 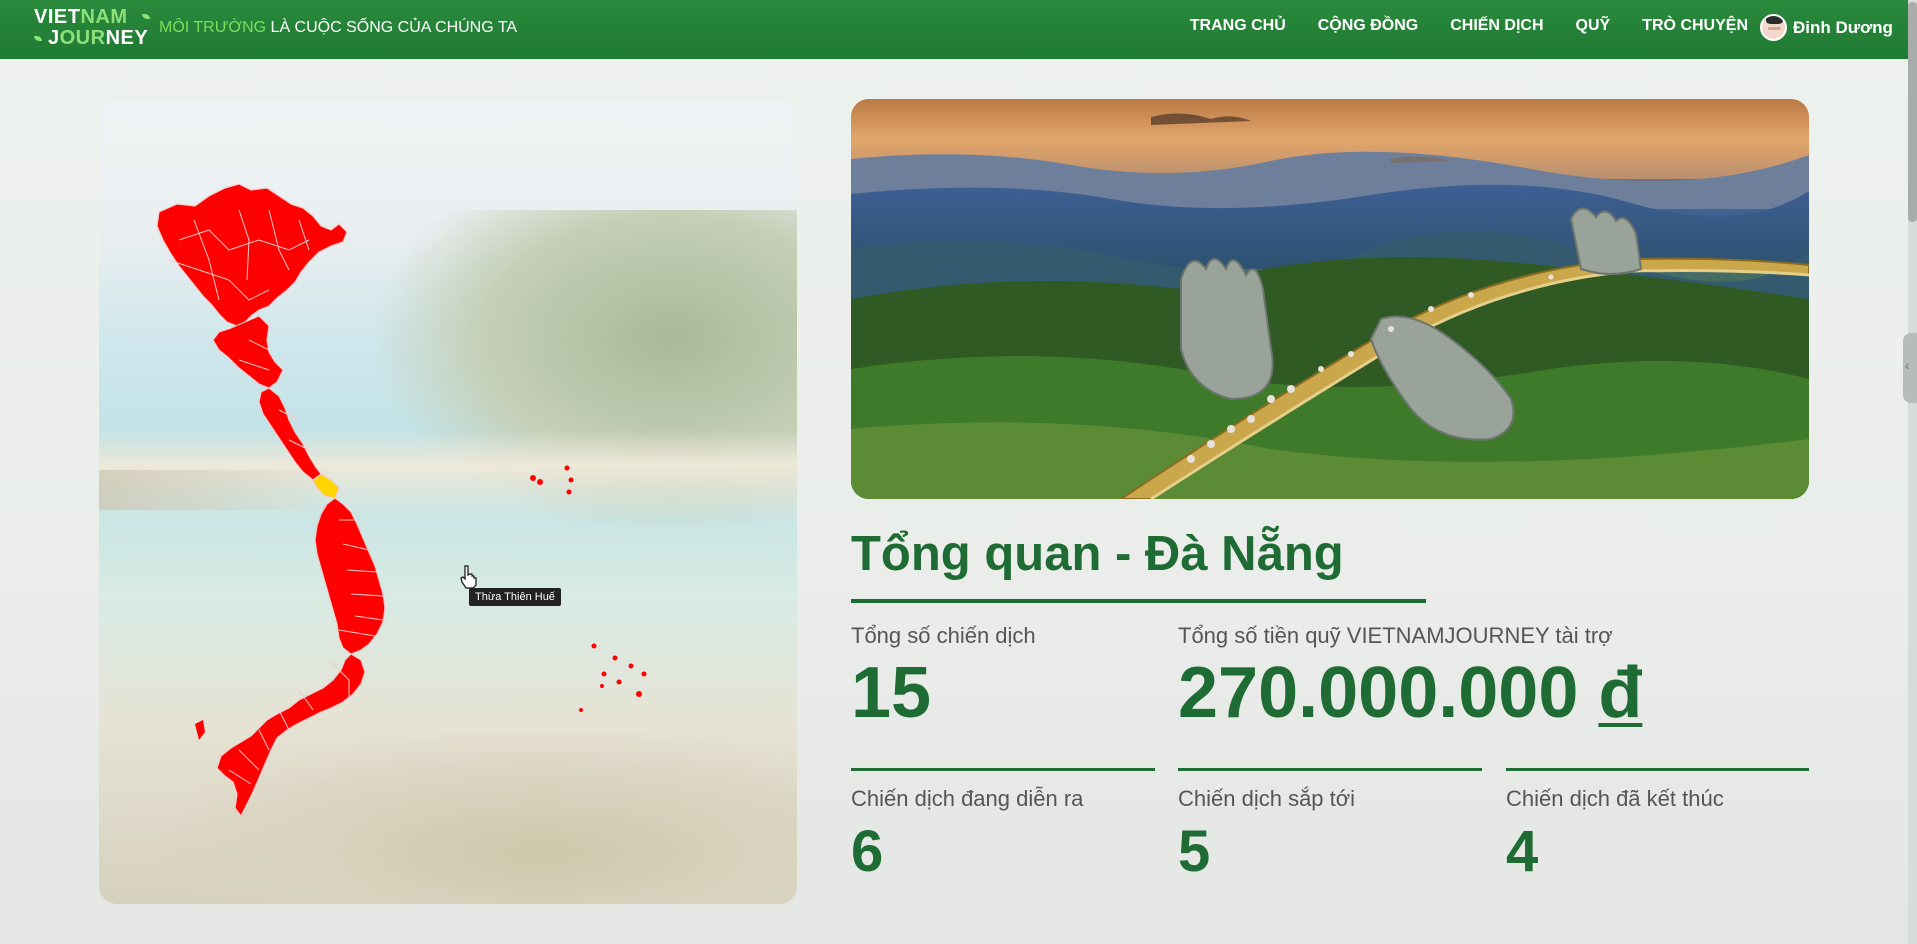 I want to click on slogan-highlight: MÔI TRƯỜNG, so click(x=213, y=27).